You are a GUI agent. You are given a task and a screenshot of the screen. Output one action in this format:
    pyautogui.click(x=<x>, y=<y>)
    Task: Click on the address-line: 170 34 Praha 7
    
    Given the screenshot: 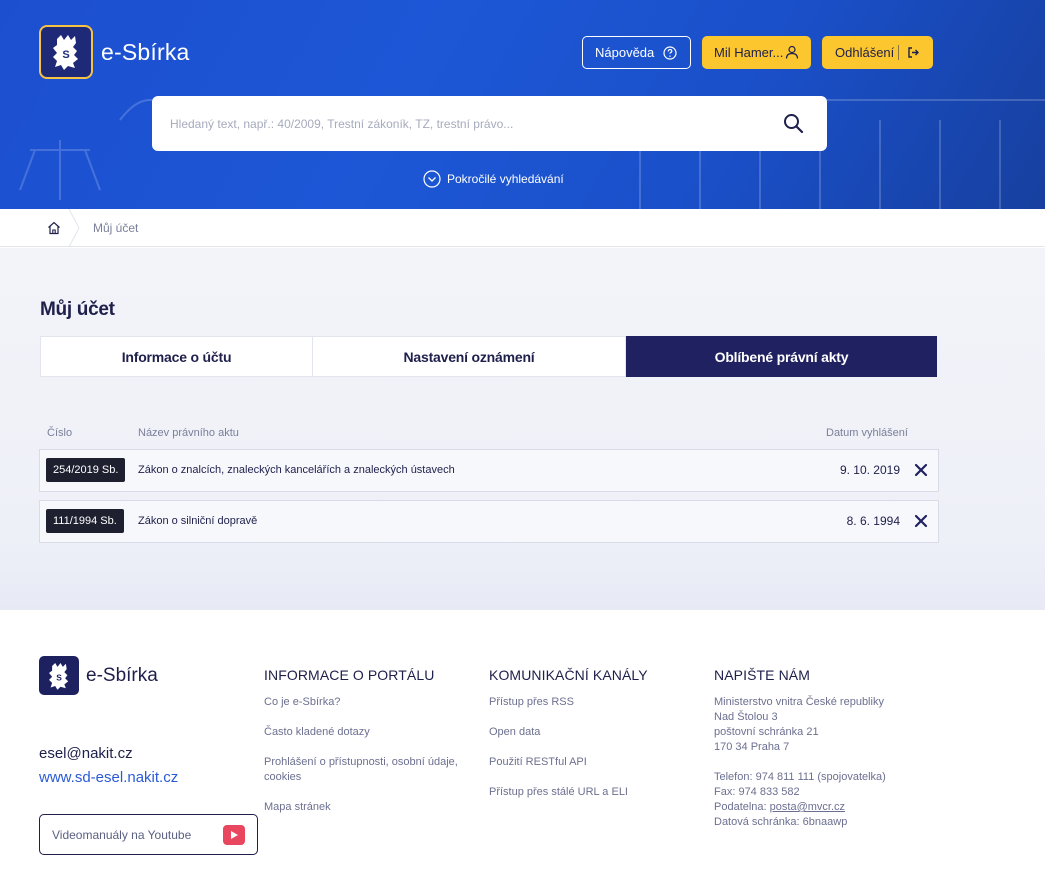 What is the action you would take?
    pyautogui.click(x=752, y=747)
    